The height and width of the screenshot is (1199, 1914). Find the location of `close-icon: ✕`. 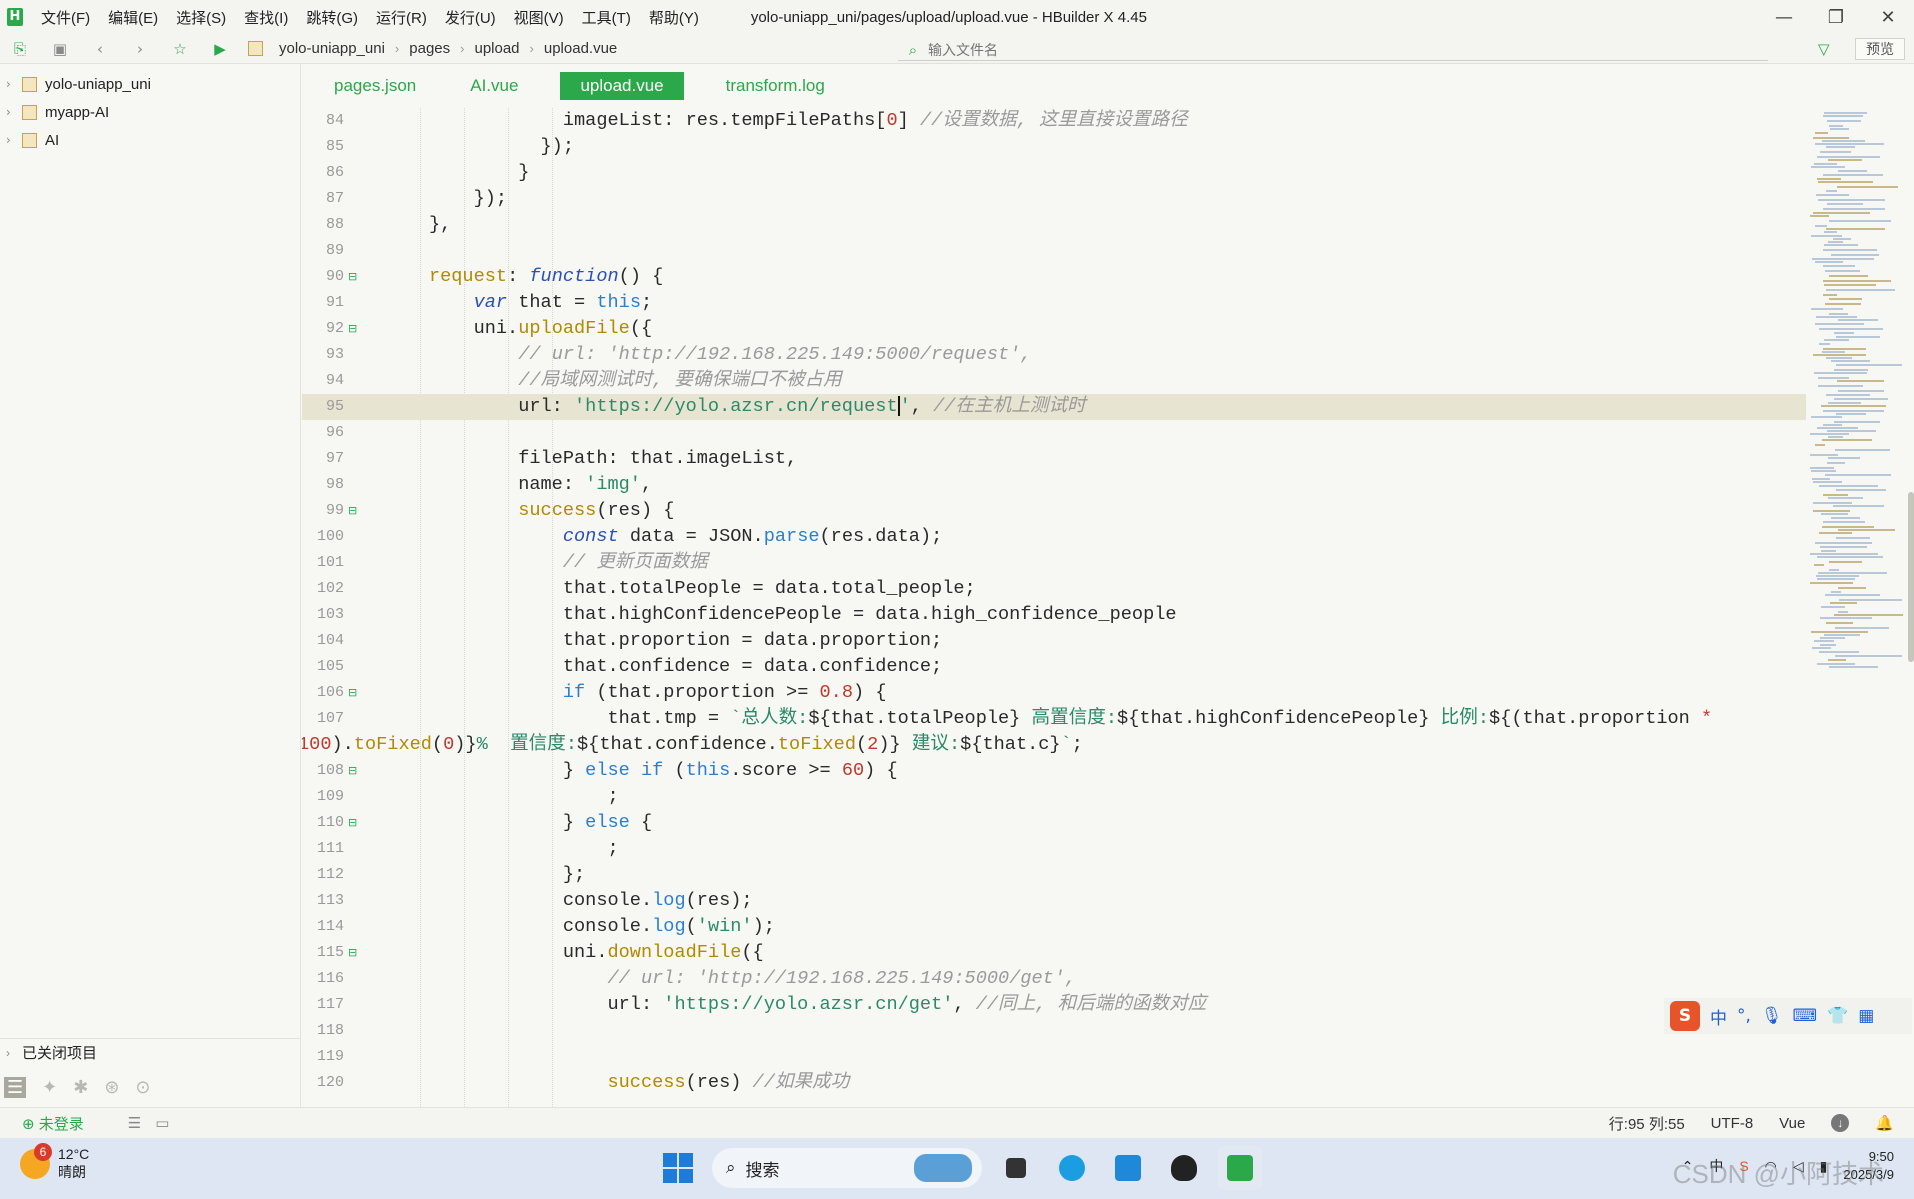

close-icon: ✕ is located at coordinates (1888, 17).